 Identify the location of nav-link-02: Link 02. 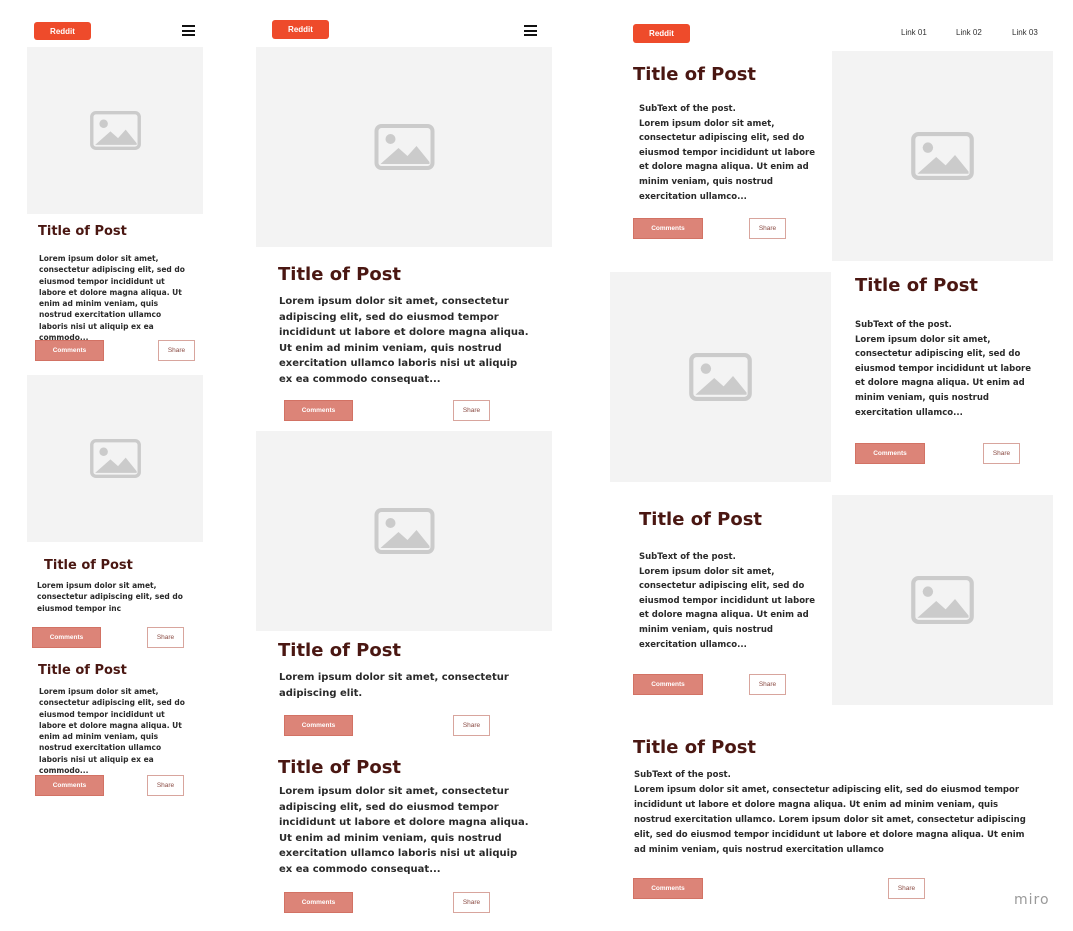
(969, 32).